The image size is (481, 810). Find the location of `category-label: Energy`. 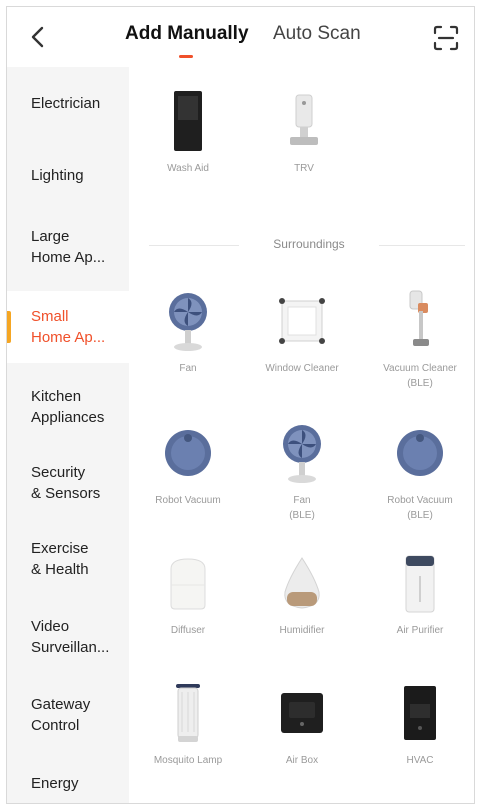

category-label: Energy is located at coordinates (55, 783).